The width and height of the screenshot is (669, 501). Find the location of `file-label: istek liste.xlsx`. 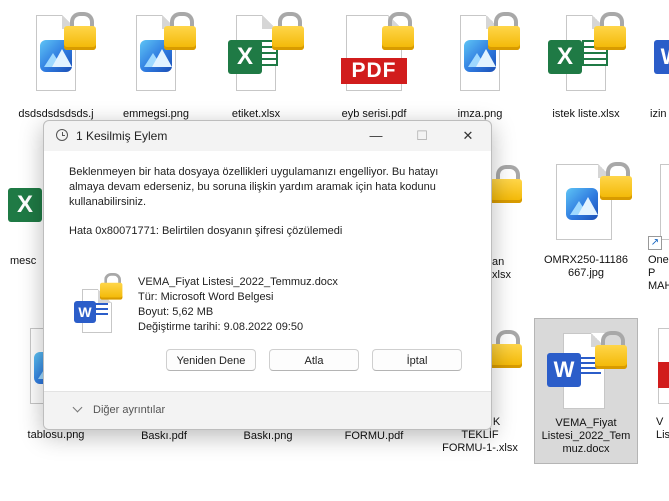

file-label: istek liste.xlsx is located at coordinates (586, 114).